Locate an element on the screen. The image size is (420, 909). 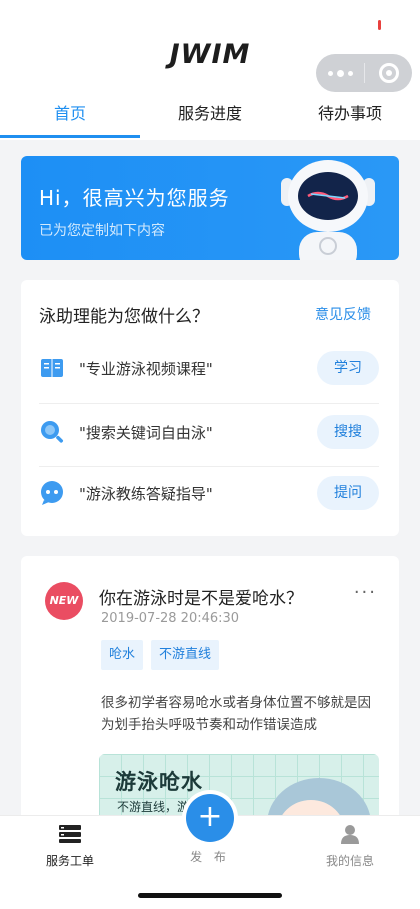
article-tags: 呛水 不游直线 is located at coordinates (160, 655).